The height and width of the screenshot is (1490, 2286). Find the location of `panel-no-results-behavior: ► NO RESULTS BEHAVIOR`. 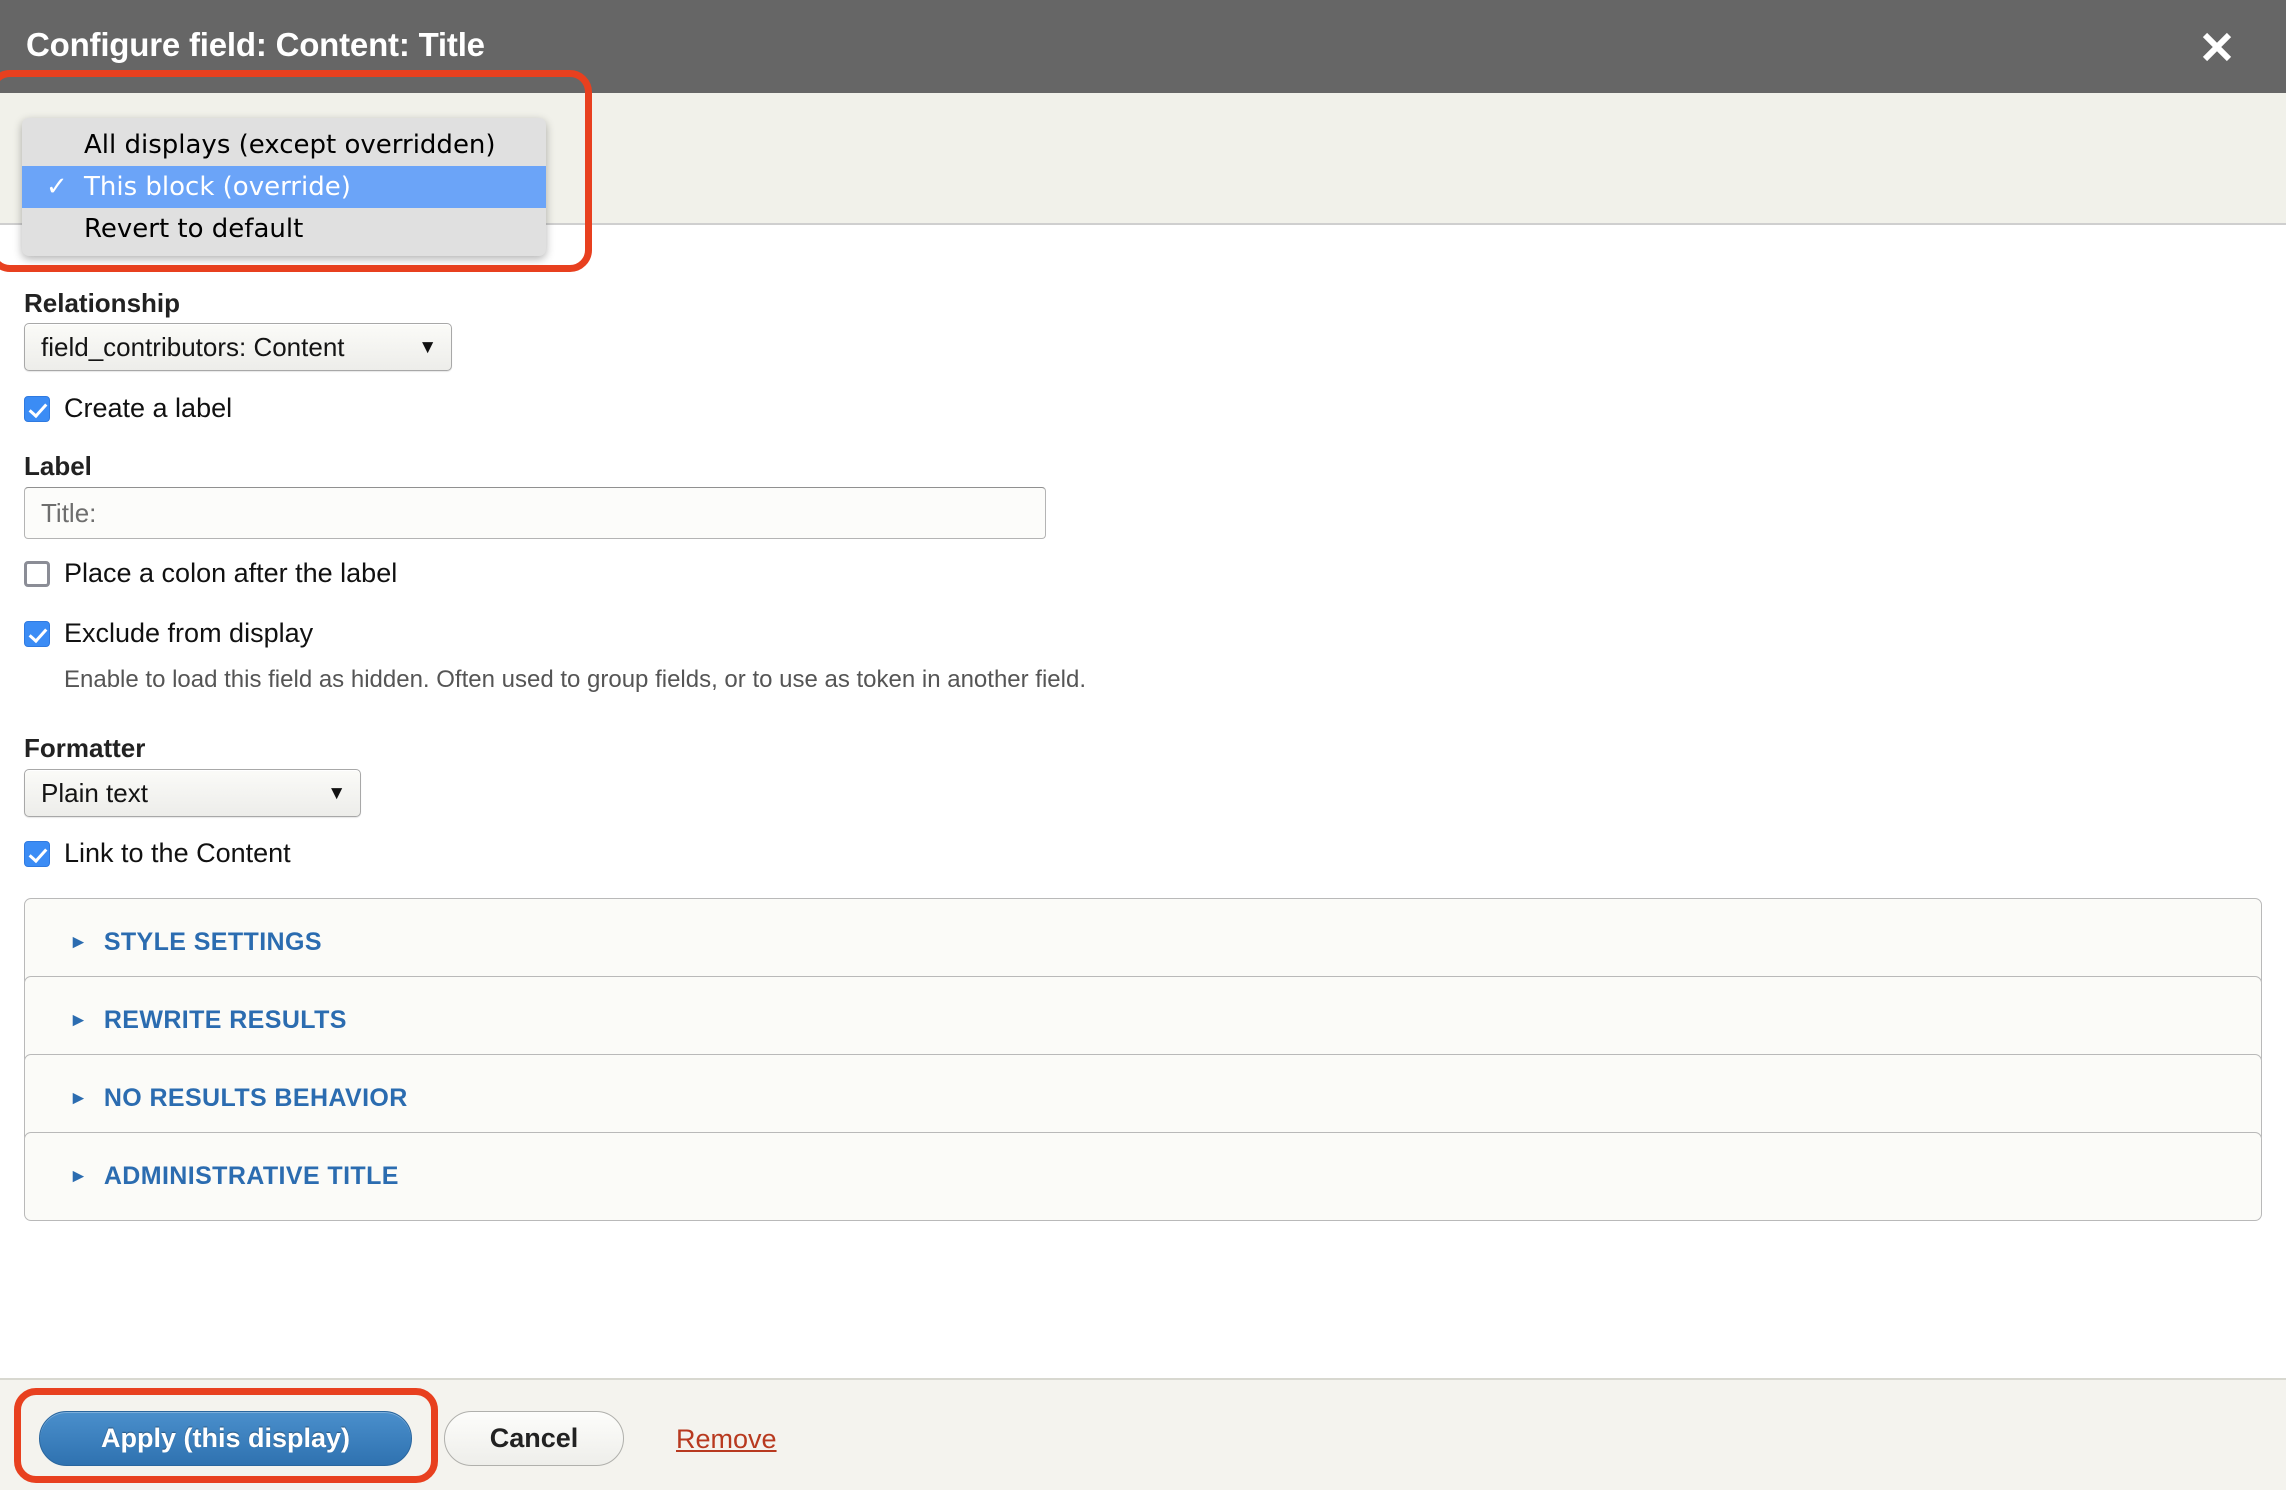

panel-no-results-behavior: ► NO RESULTS BEHAVIOR is located at coordinates (1143, 1098).